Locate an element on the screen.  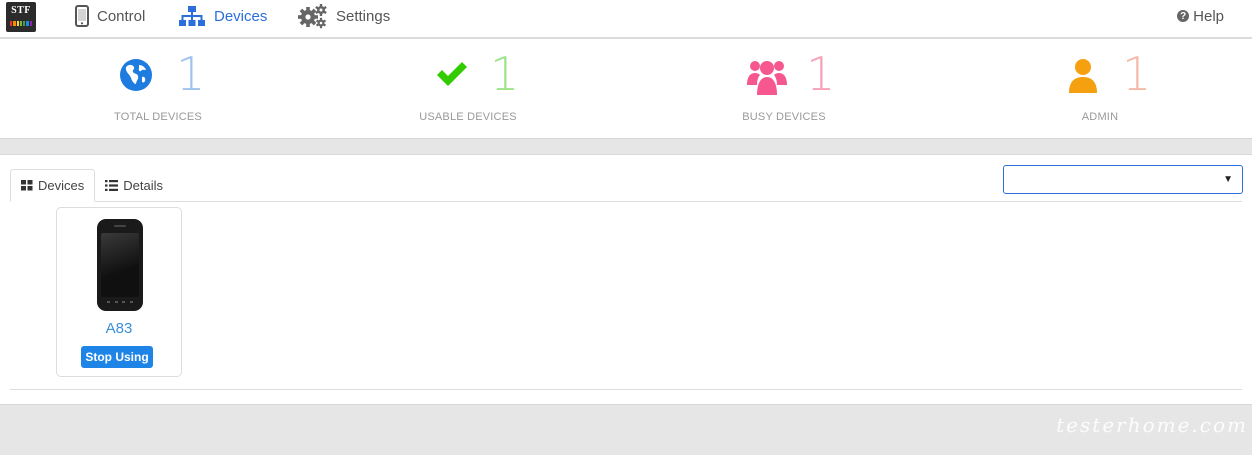
usable-devices-label: USABLE DEVICES is located at coordinates (468, 117).